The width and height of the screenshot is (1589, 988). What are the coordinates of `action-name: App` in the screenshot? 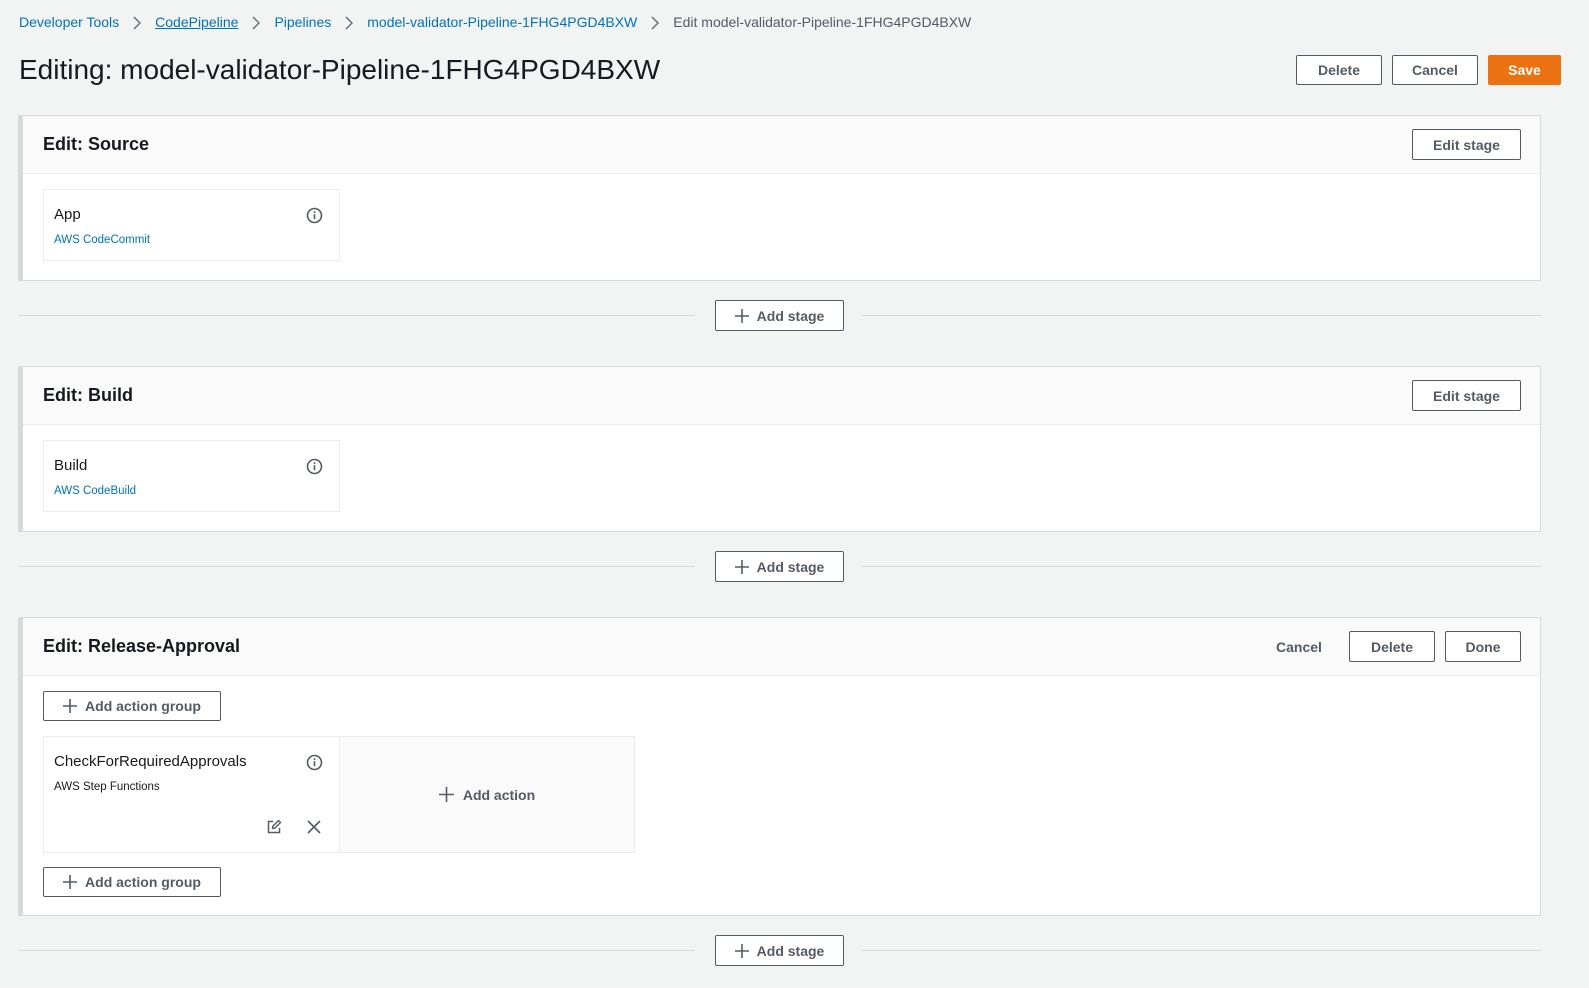 It's located at (67, 214).